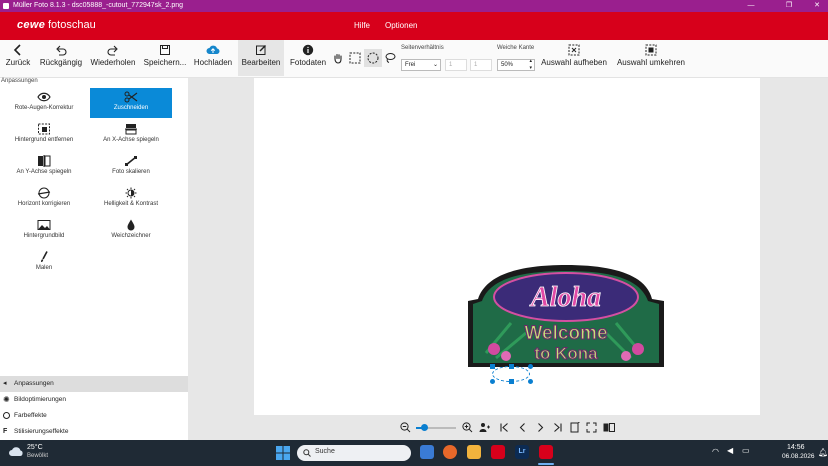  What do you see at coordinates (94, 416) in the screenshot?
I see `section-color-effects: Farbeffekte` at bounding box center [94, 416].